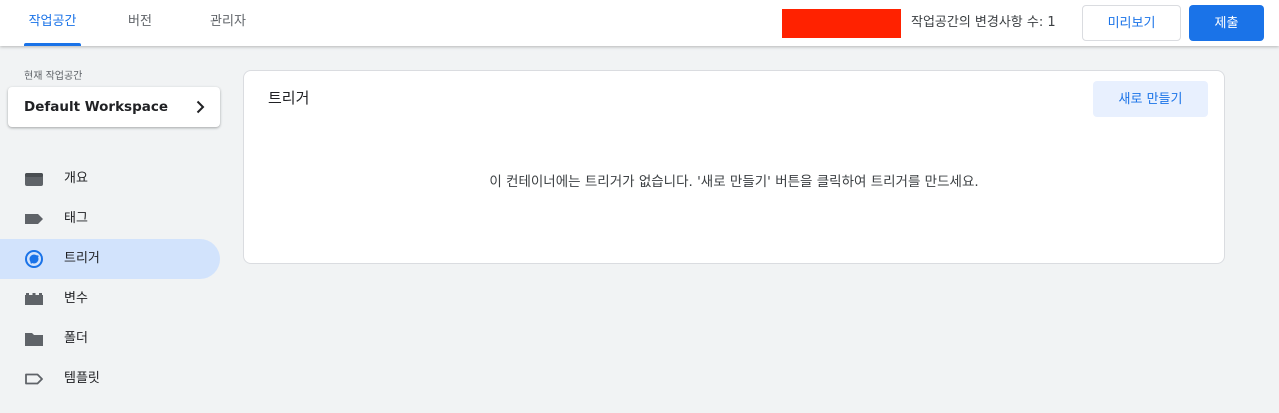 This screenshot has height=413, width=1279. What do you see at coordinates (1150, 99) in the screenshot?
I see `new-trigger-button: 새로 만들기` at bounding box center [1150, 99].